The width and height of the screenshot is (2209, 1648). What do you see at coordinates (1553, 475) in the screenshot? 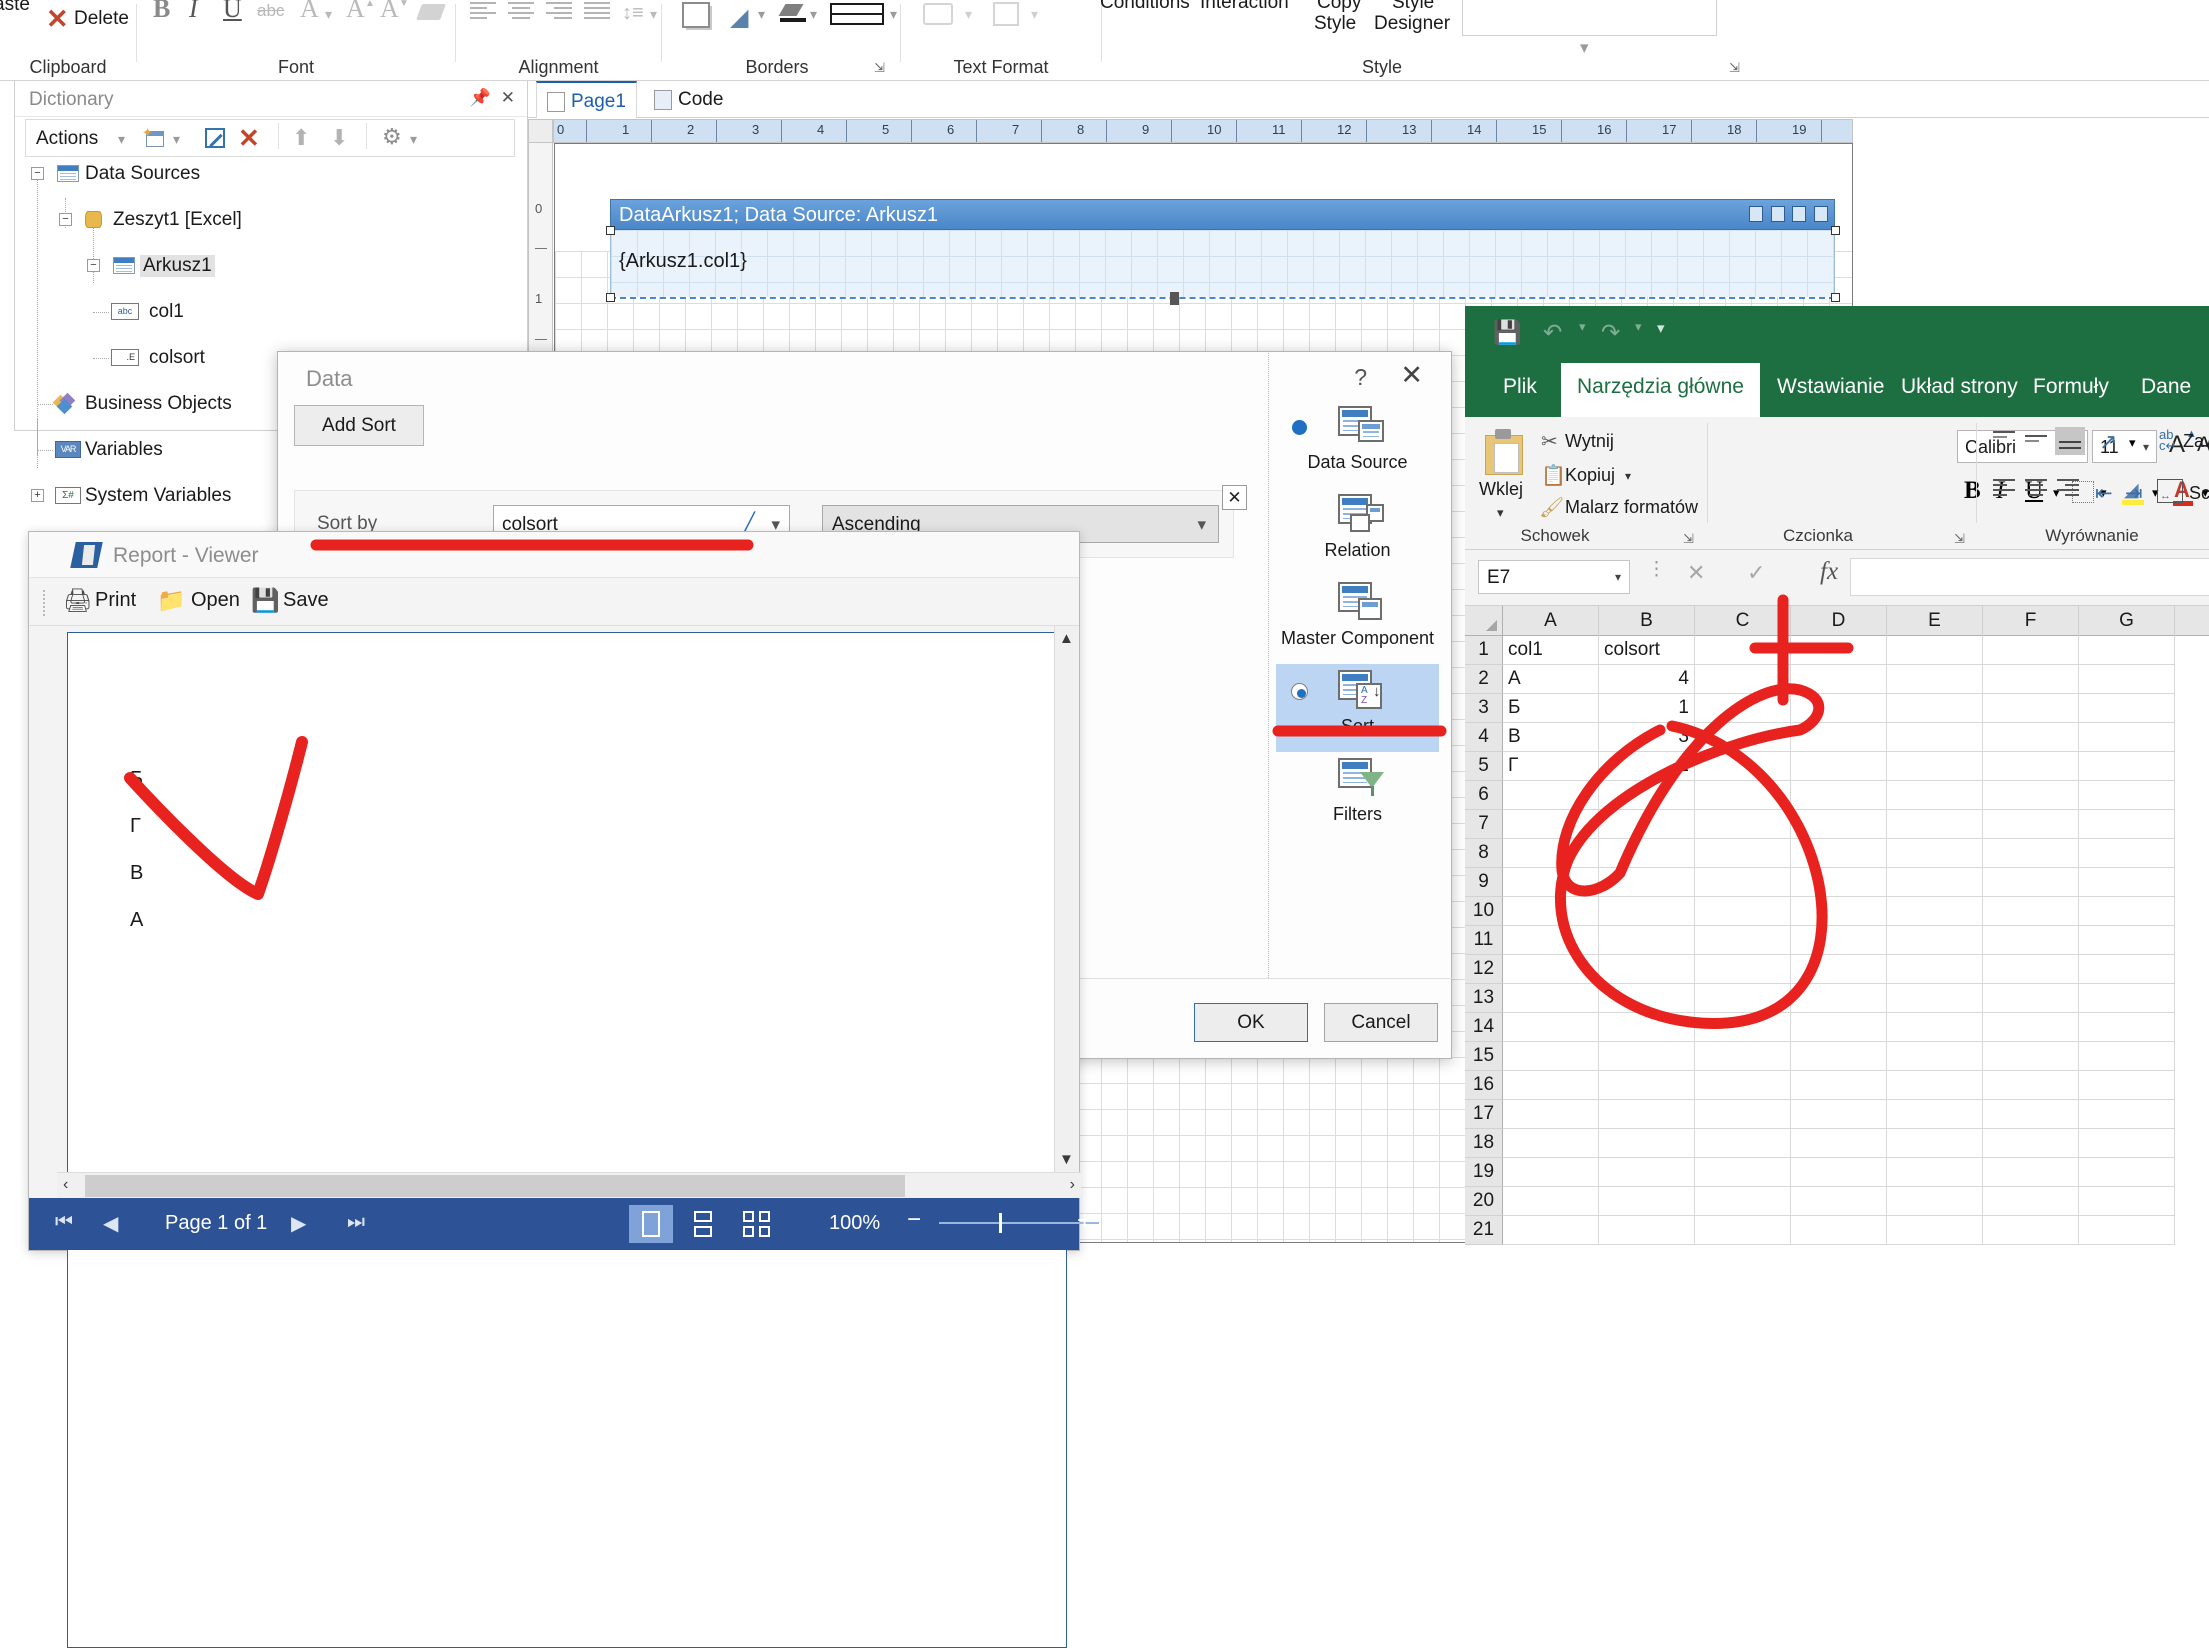
I see `copy-icon: 📋` at bounding box center [1553, 475].